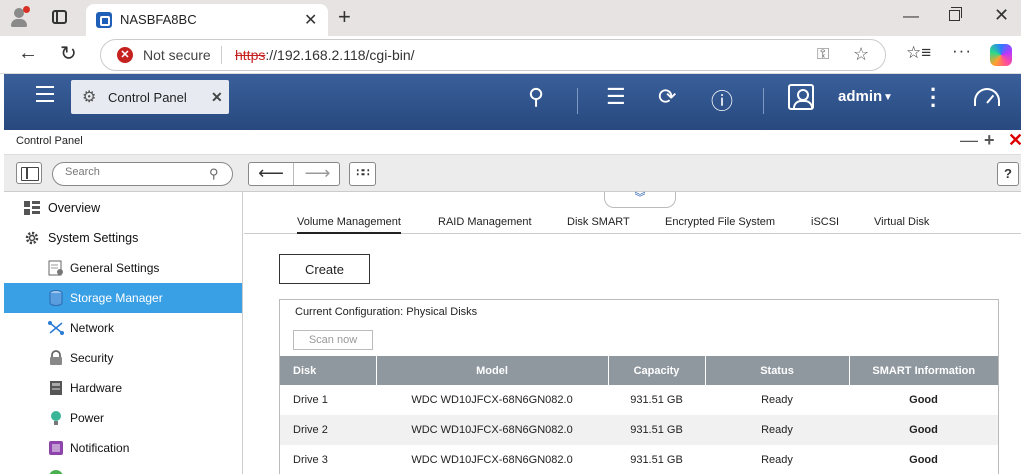  I want to click on not-secure-label: Not secure, so click(177, 55).